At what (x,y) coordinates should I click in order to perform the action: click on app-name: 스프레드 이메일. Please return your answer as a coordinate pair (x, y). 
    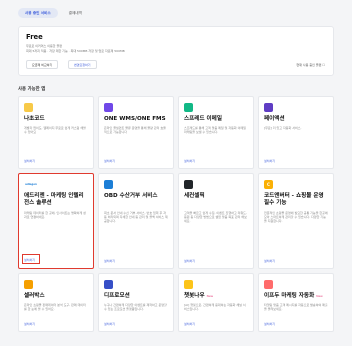
    Looking at the image, I should click on (216, 119).